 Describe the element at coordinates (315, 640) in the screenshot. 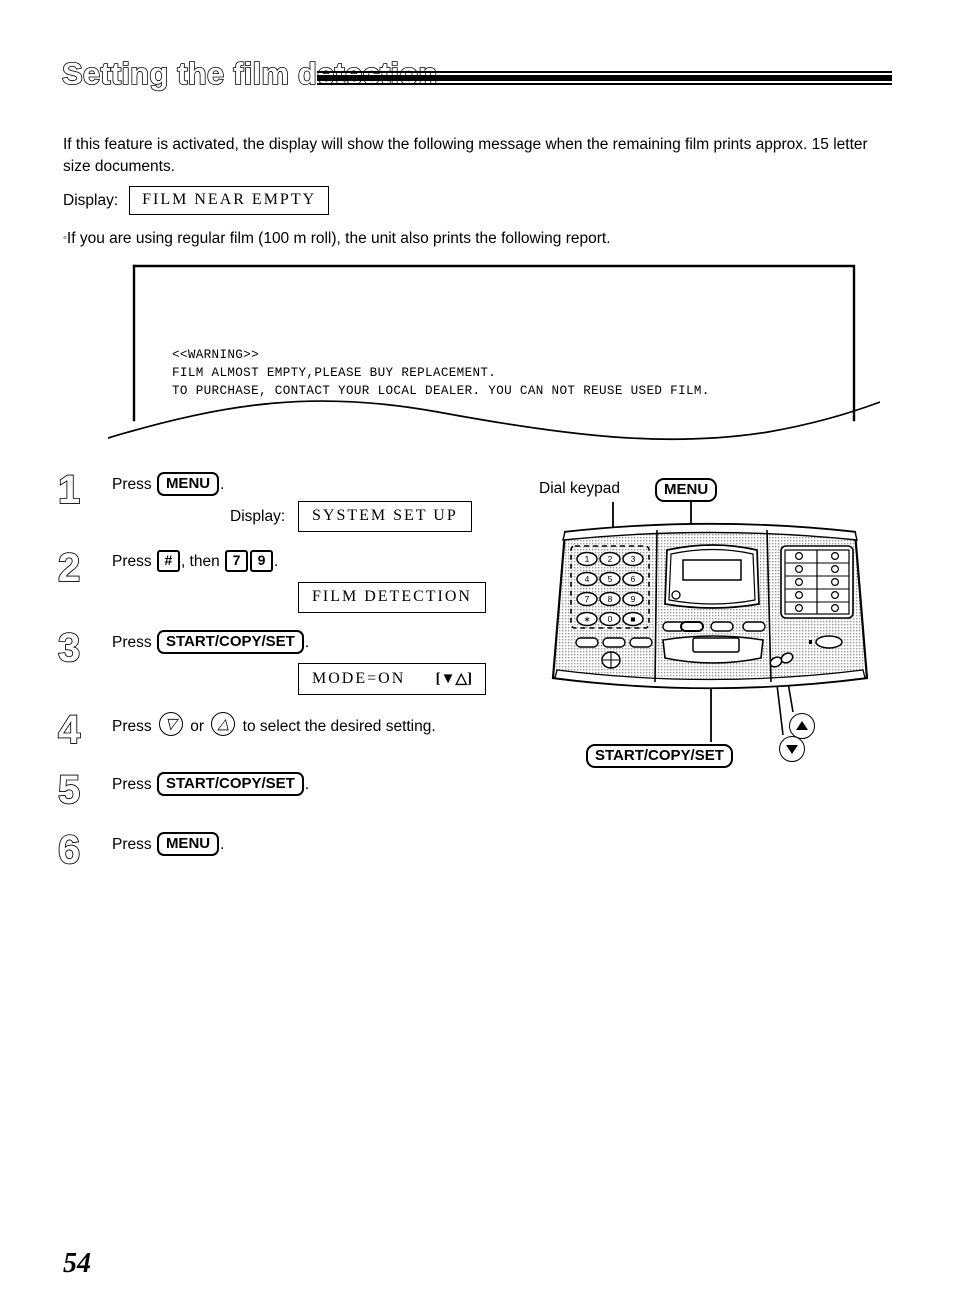

I see `step-3-instruction: Press START/COPY/SET.` at that location.